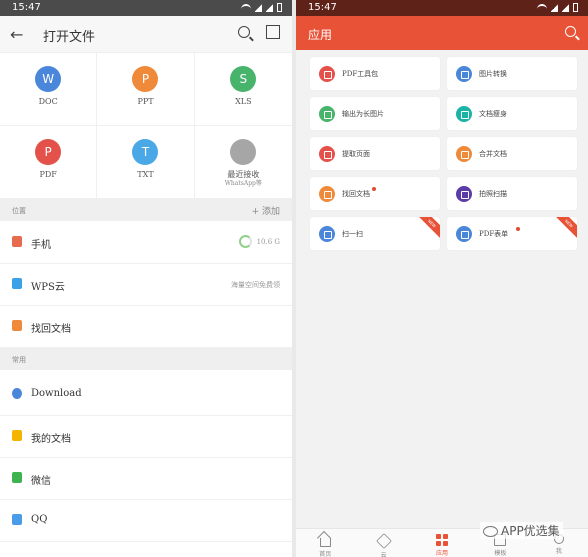 This screenshot has height=557, width=588. Describe the element at coordinates (243, 89) in the screenshot. I see `file-type-xls: S XLS` at that location.